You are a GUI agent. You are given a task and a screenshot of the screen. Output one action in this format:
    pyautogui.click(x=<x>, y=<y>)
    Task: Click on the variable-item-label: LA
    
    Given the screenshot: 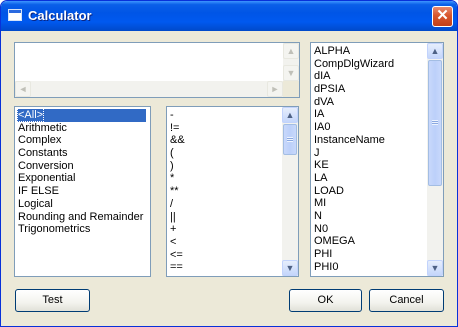 What is the action you would take?
    pyautogui.click(x=321, y=177)
    